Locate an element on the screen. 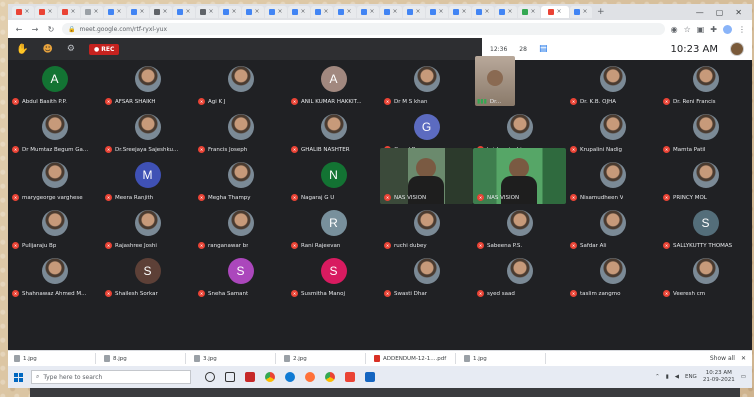 This screenshot has width=754, height=397. download-item: 2.jpg is located at coordinates (325, 358).